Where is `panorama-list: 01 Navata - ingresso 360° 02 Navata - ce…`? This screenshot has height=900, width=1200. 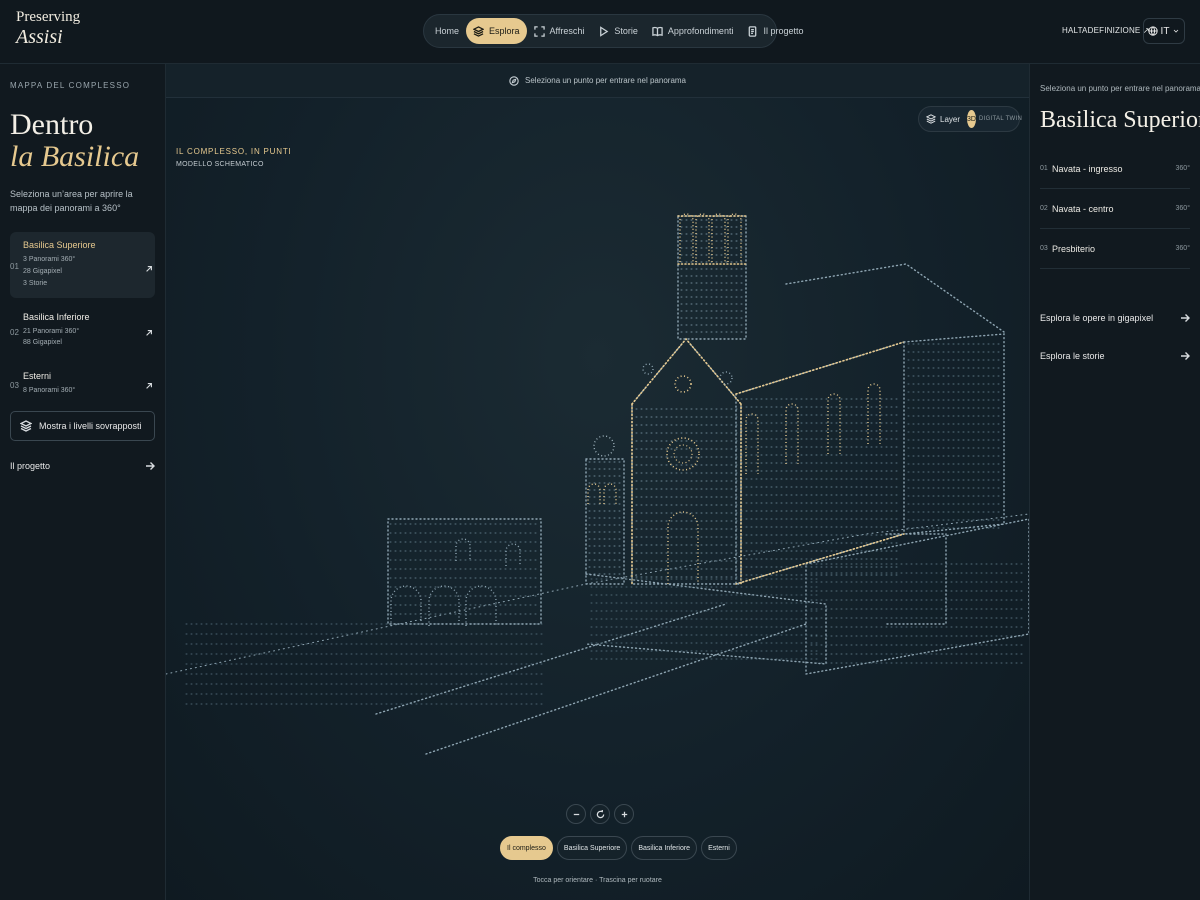 panorama-list: 01 Navata - ingresso 360° 02 Navata - ce… is located at coordinates (1115, 209).